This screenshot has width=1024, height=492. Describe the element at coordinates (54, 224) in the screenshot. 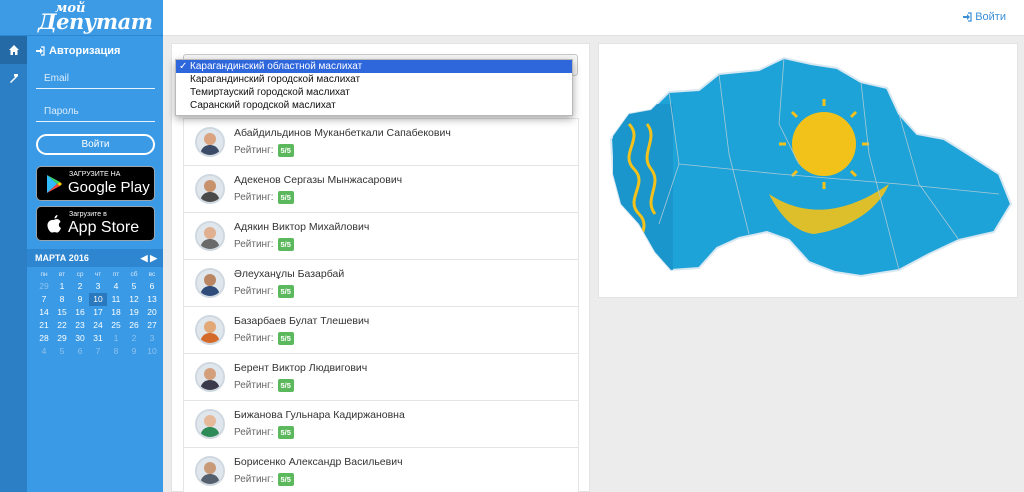

I see `apple-icon` at that location.